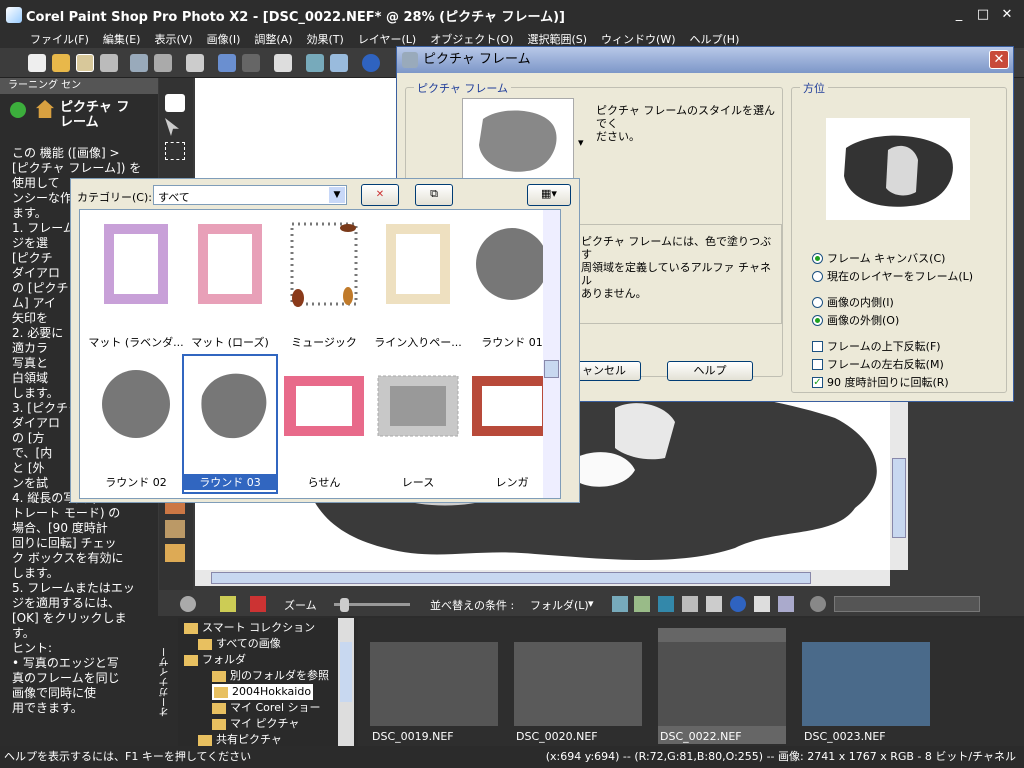  Describe the element at coordinates (283, 63) in the screenshot. I see `edit-icon` at that location.